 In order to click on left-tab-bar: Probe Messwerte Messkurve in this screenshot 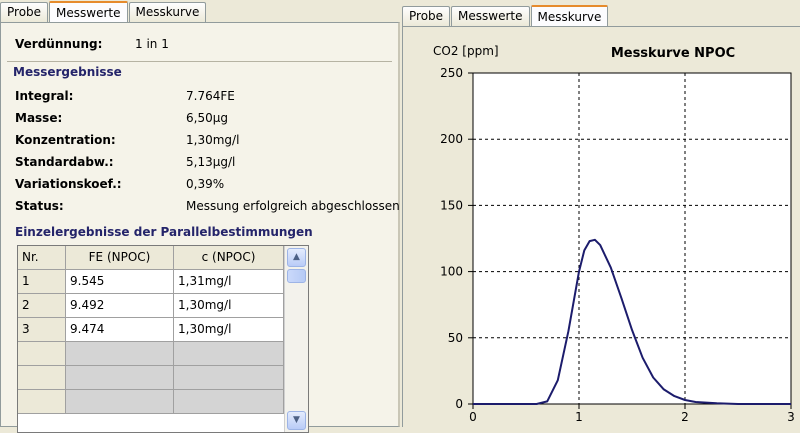, I will do `click(200, 11)`.